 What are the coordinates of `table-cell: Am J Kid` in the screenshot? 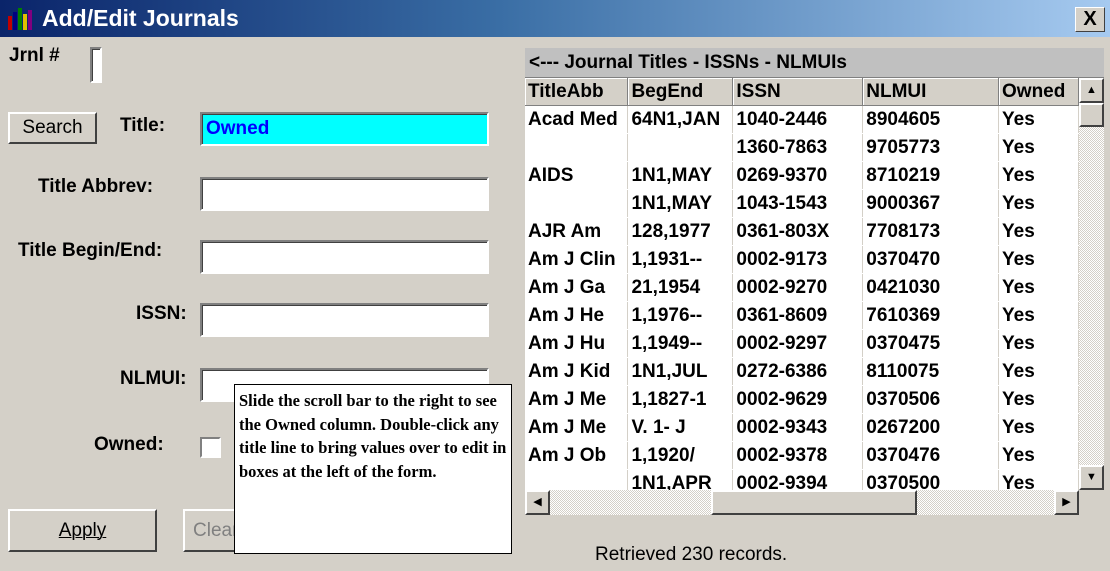 It's located at (577, 371).